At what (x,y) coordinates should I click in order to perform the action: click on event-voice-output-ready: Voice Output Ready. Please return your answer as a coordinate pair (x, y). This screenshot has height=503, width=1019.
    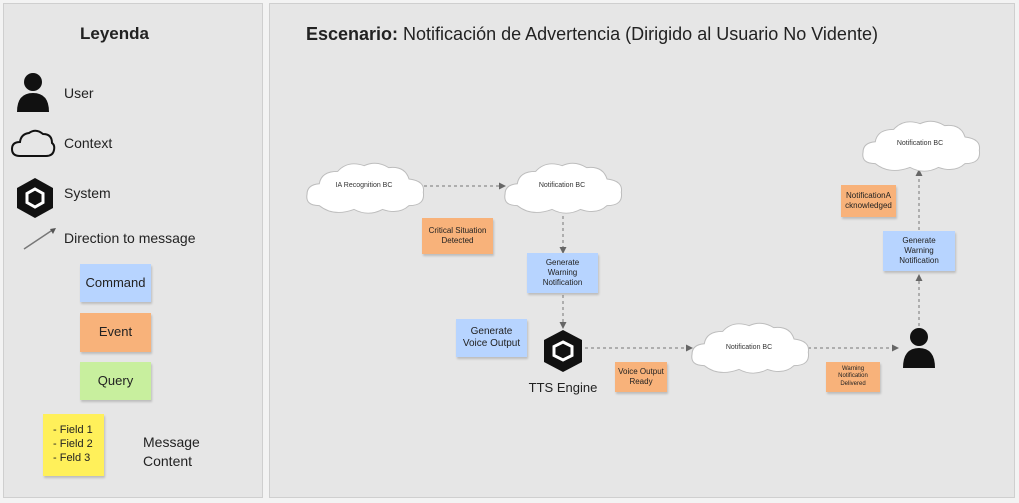
    Looking at the image, I should click on (641, 377).